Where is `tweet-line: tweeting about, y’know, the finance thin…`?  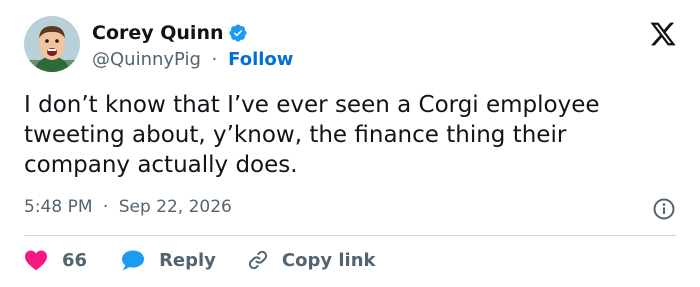 tweet-line: tweeting about, y’know, the finance thin… is located at coordinates (295, 135).